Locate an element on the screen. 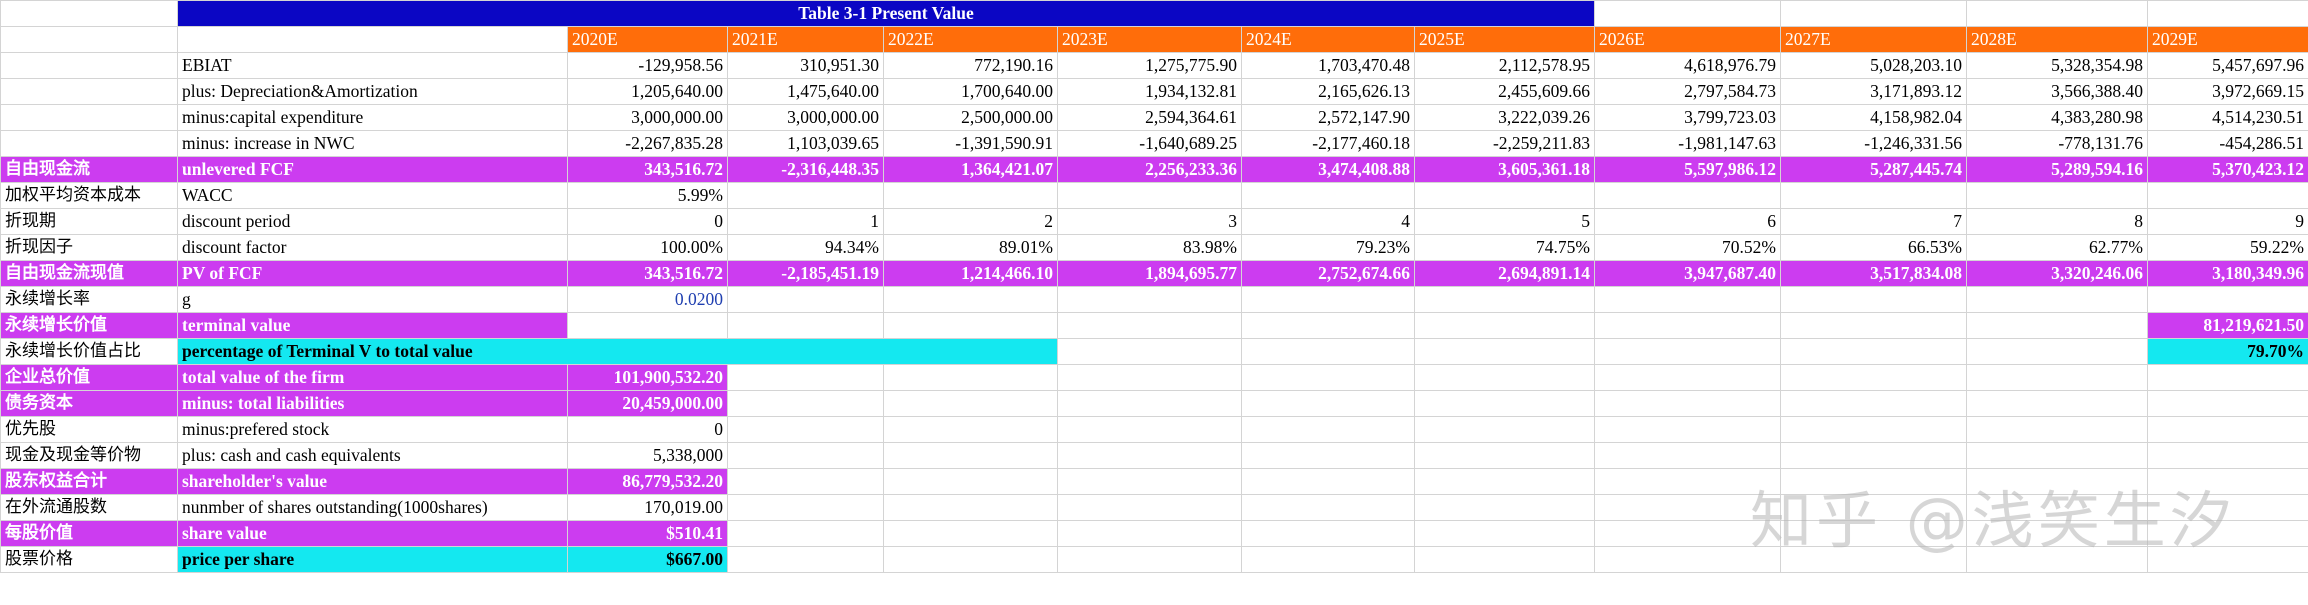  g-value: 0.0200 is located at coordinates (647, 299).